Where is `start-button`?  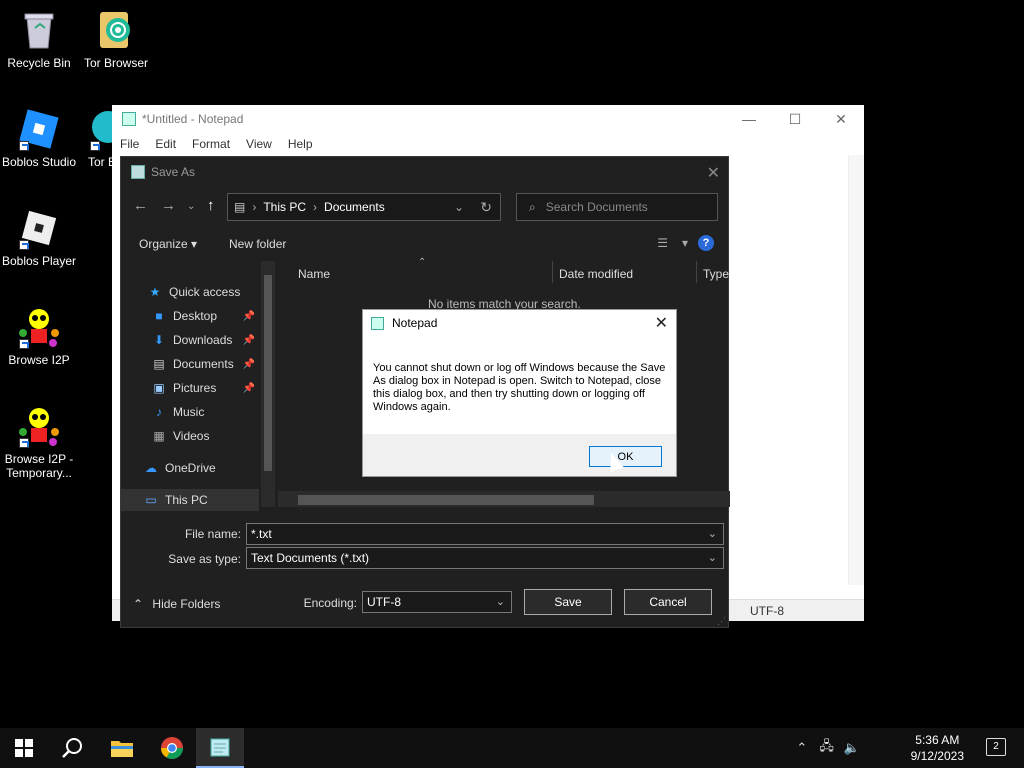 start-button is located at coordinates (24, 748).